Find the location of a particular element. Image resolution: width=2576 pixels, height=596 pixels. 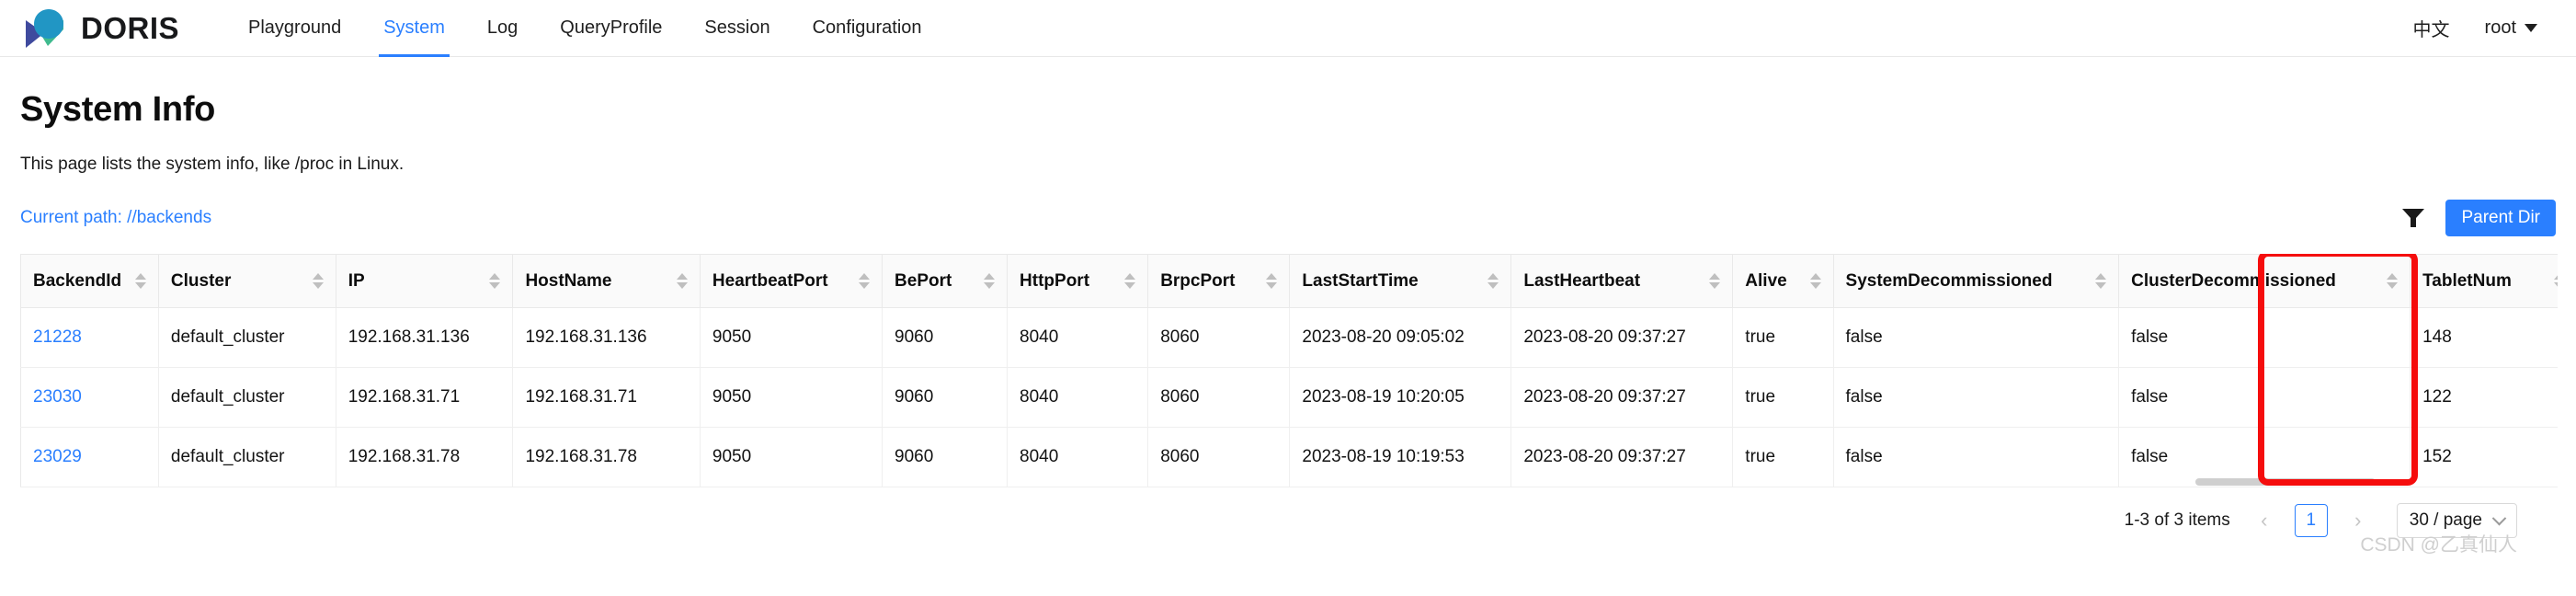

chevron-down-icon is located at coordinates (2499, 517).